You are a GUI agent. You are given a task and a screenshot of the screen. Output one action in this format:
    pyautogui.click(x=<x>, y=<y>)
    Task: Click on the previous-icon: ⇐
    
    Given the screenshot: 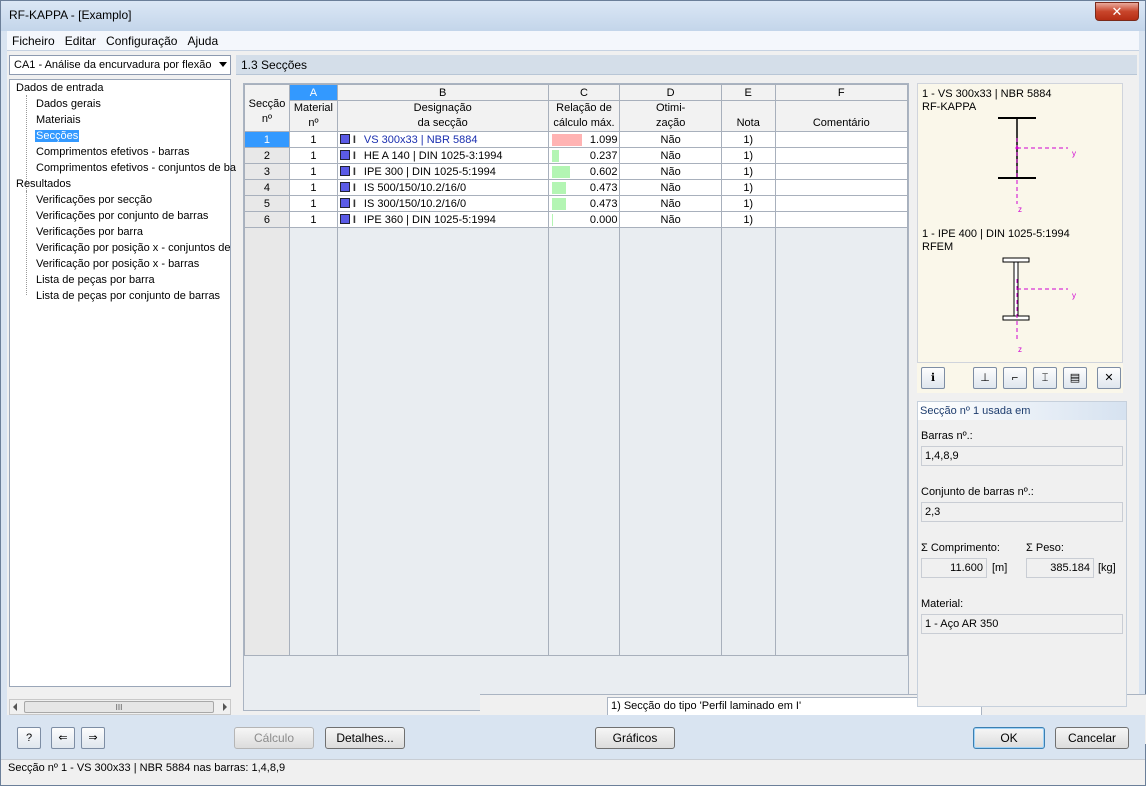 What is the action you would take?
    pyautogui.click(x=63, y=738)
    